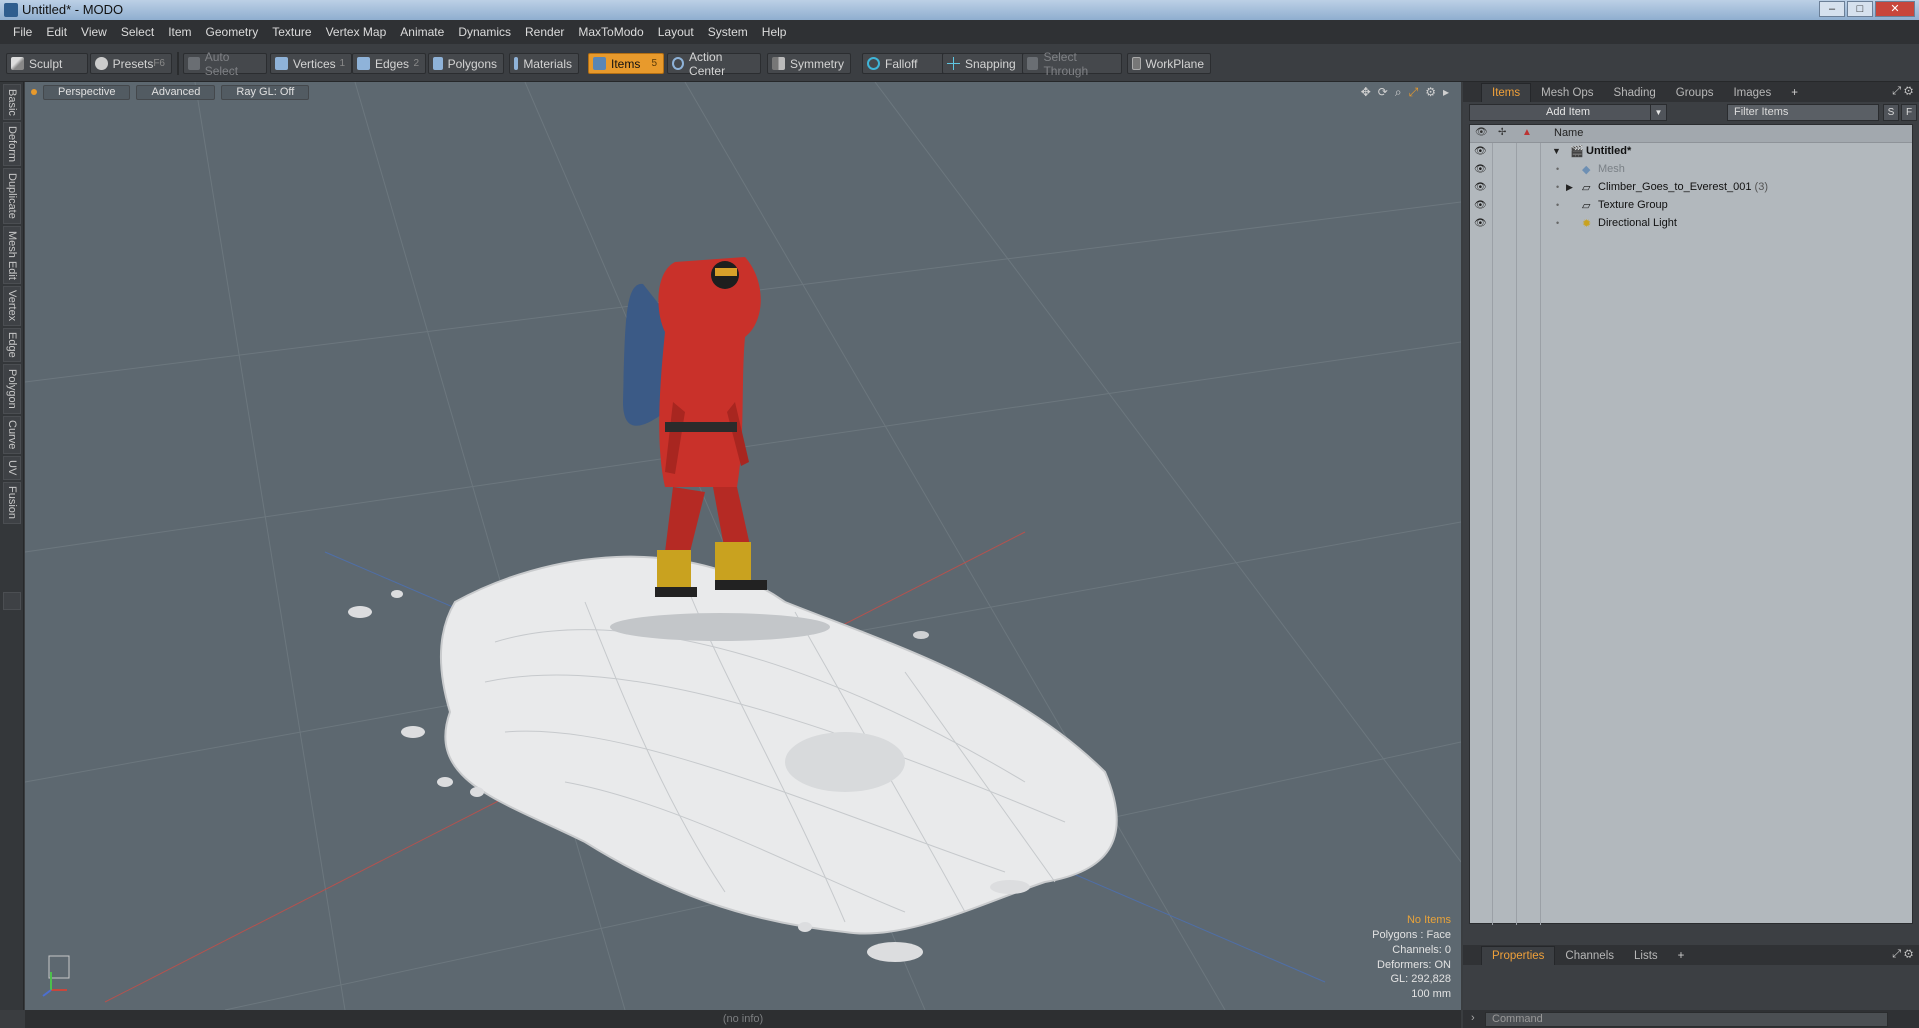  I want to click on auto-select-button: Auto Select, so click(225, 64).